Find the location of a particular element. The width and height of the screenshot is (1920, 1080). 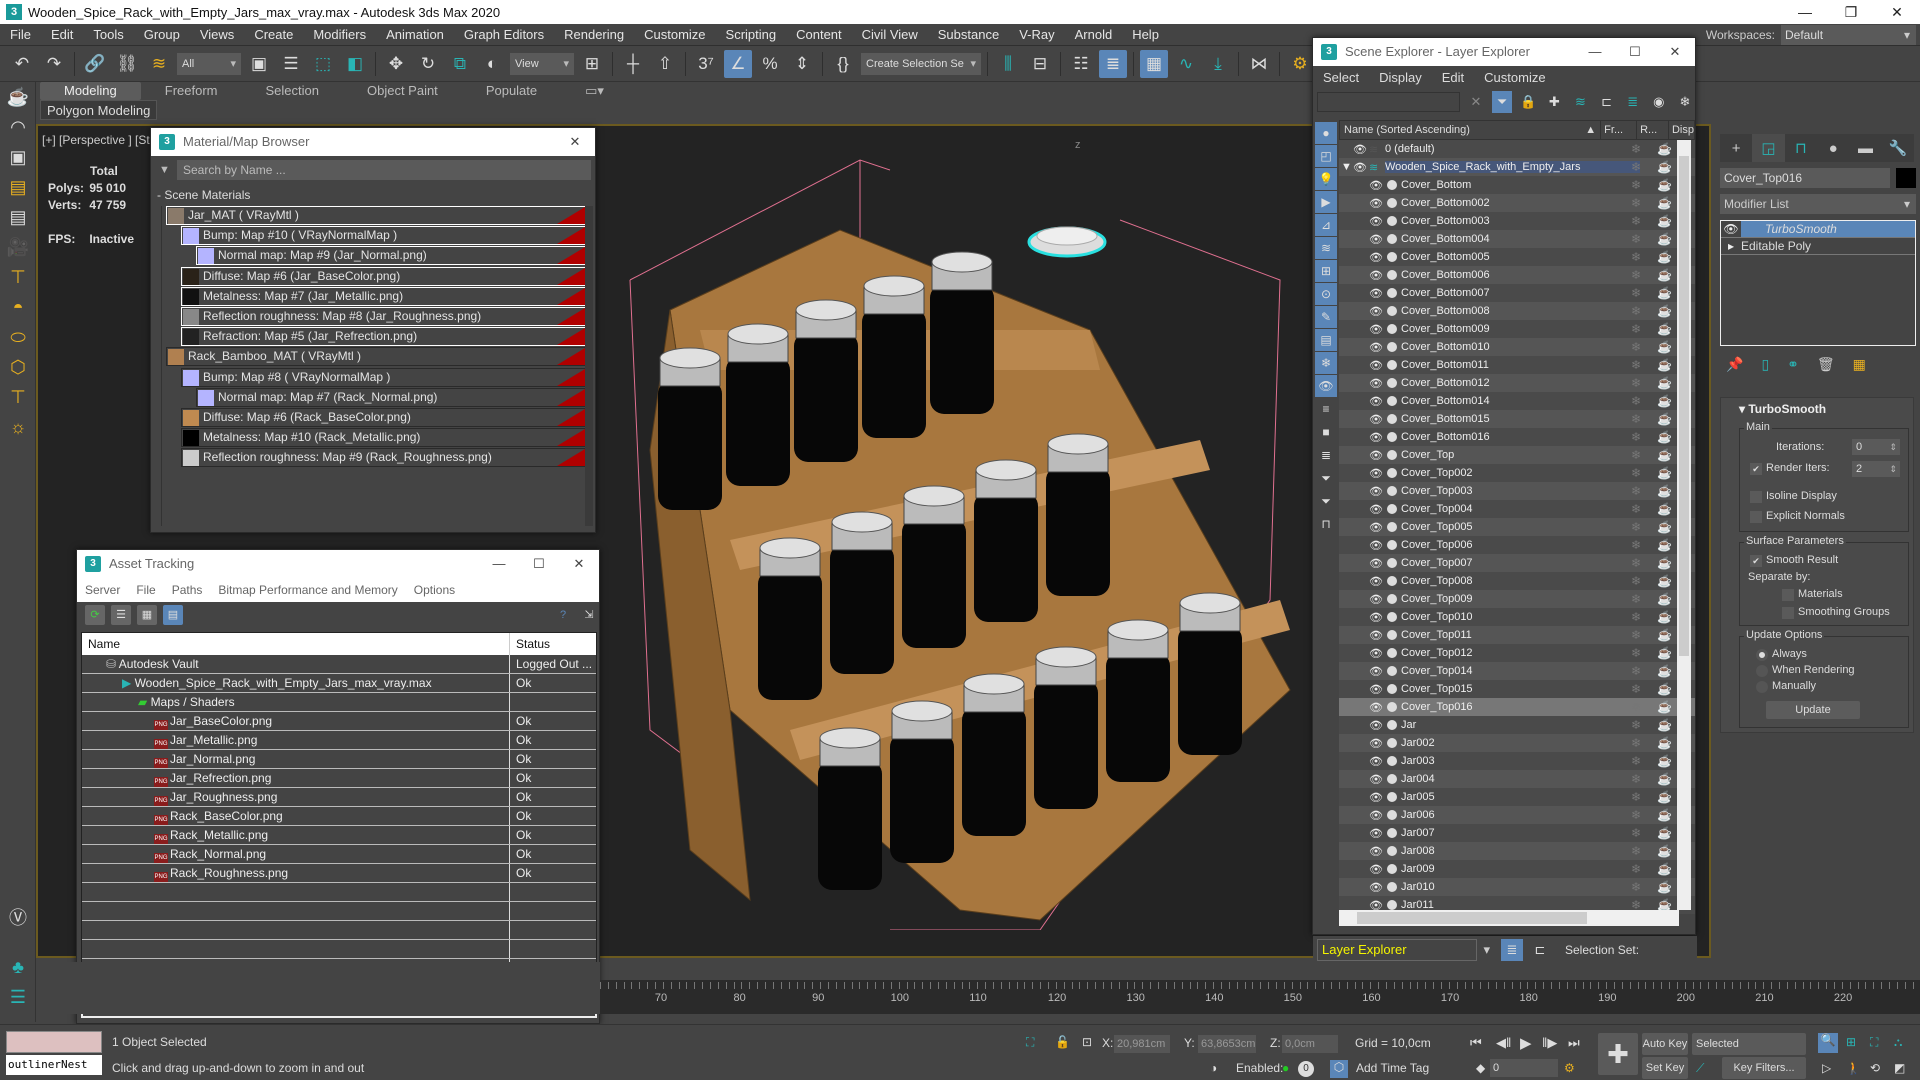

asset-row: PNG Jar_Normal.png Ok is located at coordinates (339, 759).